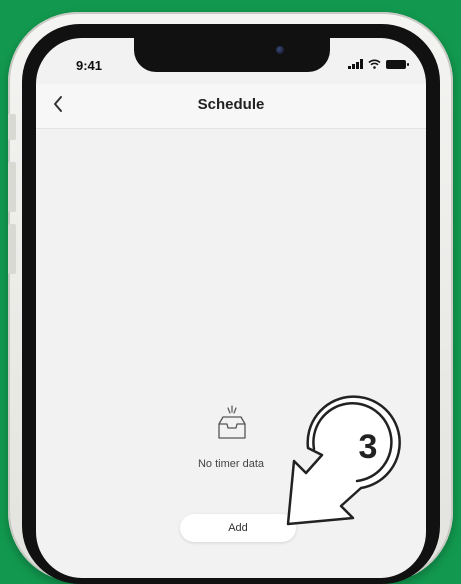 This screenshot has height=584, width=461. What do you see at coordinates (12, 127) in the screenshot?
I see `mute-switch` at bounding box center [12, 127].